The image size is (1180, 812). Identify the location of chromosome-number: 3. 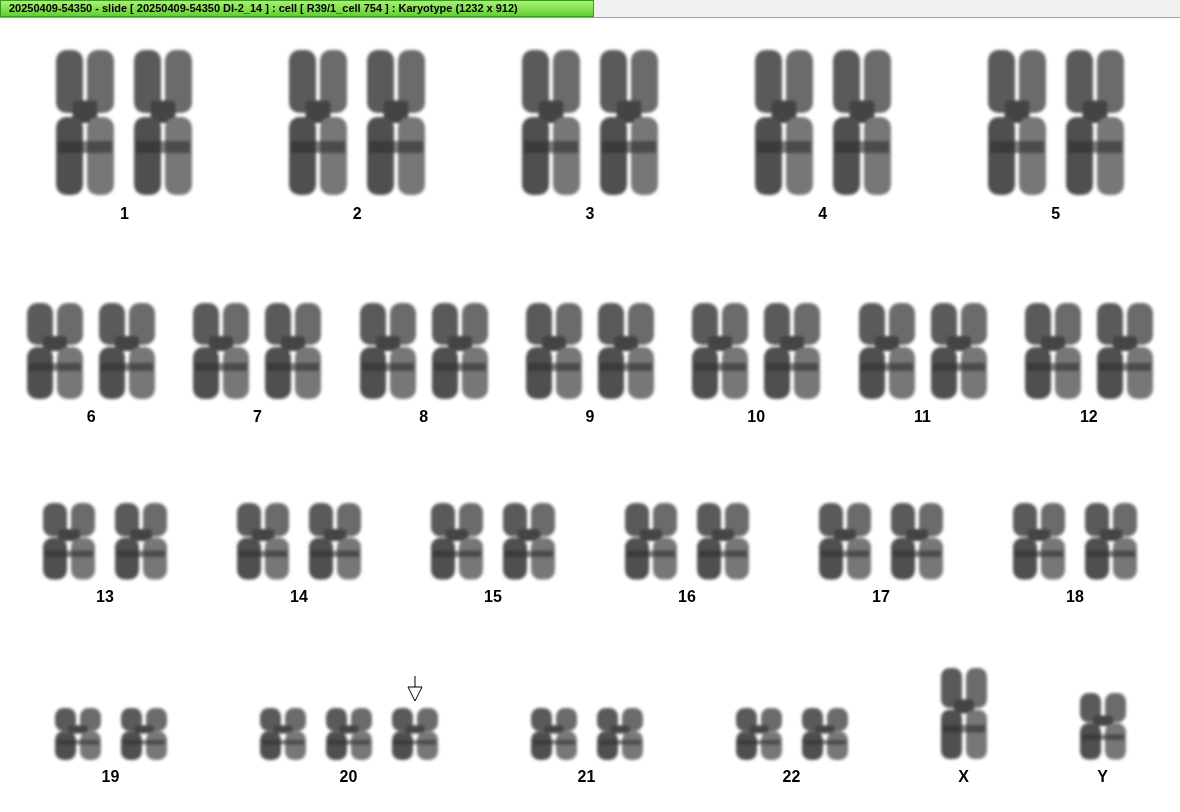
(590, 214).